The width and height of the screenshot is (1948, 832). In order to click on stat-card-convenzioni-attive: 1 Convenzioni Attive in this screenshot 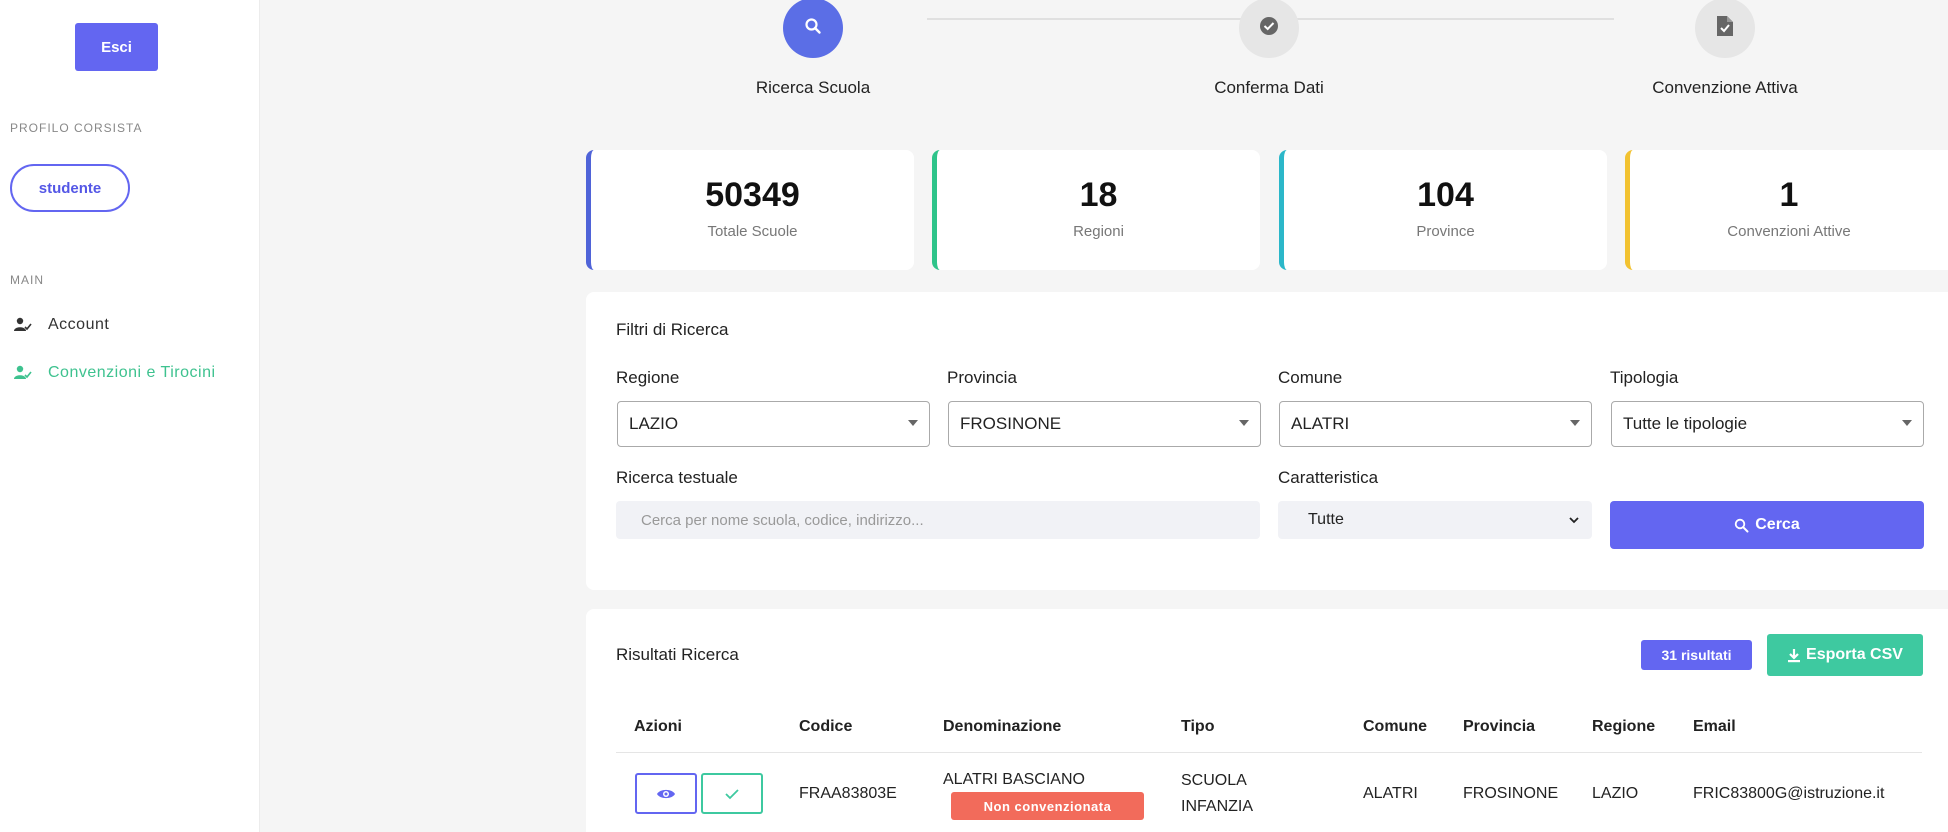, I will do `click(1786, 210)`.